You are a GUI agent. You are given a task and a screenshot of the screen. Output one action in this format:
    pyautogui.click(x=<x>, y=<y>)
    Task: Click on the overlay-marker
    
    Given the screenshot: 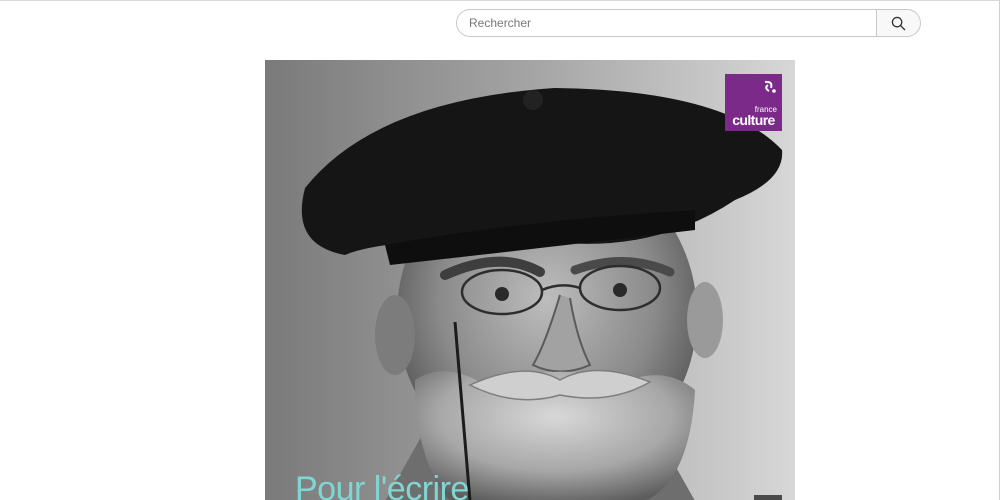 What is the action you would take?
    pyautogui.click(x=768, y=497)
    